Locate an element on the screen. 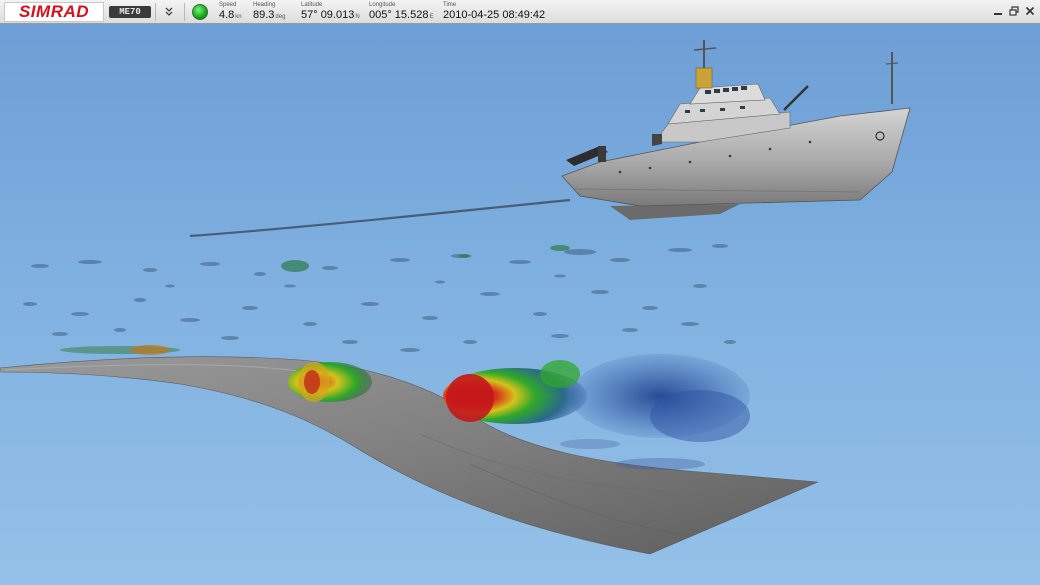  minimize-icon is located at coordinates (998, 11).